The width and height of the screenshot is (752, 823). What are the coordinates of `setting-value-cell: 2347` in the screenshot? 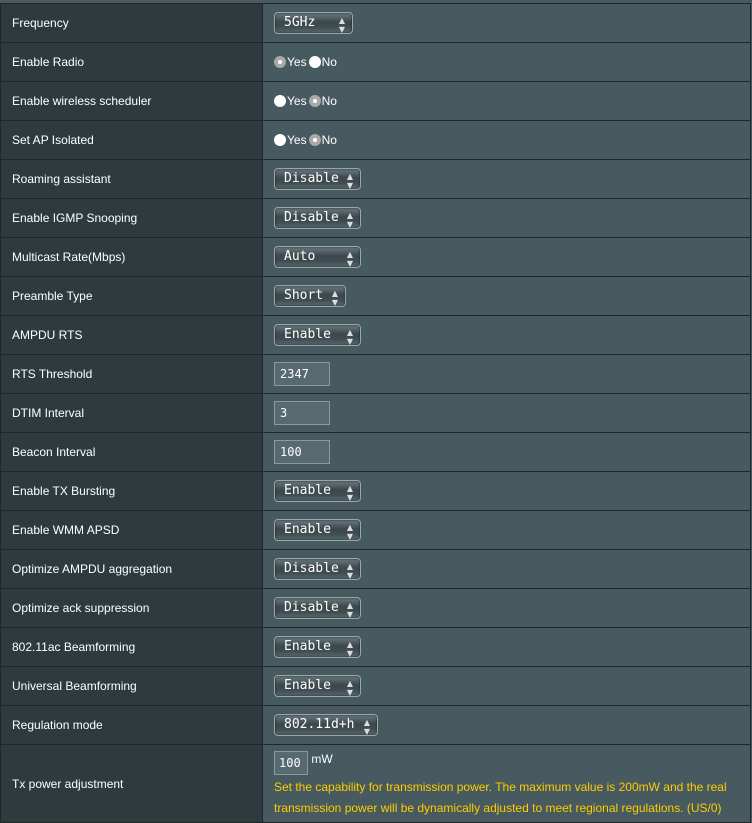 It's located at (506, 374).